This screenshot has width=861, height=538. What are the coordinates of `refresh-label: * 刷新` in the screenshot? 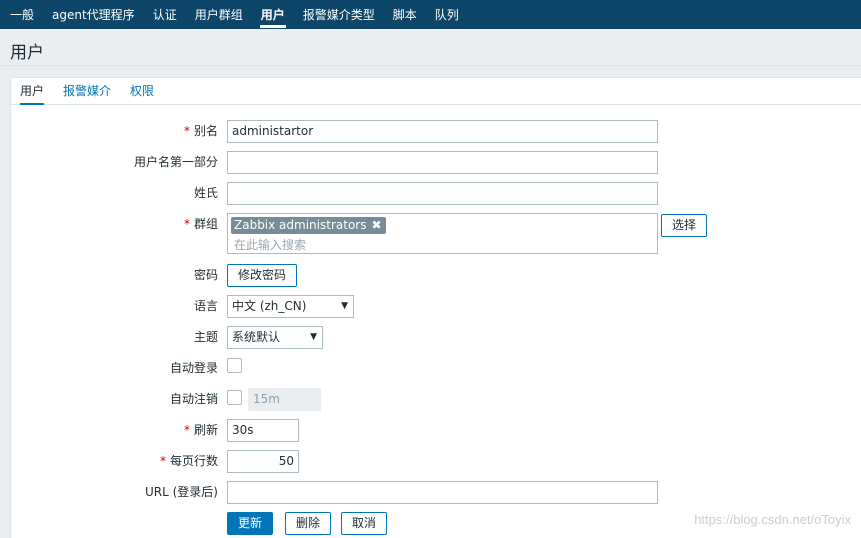 It's located at (201, 430).